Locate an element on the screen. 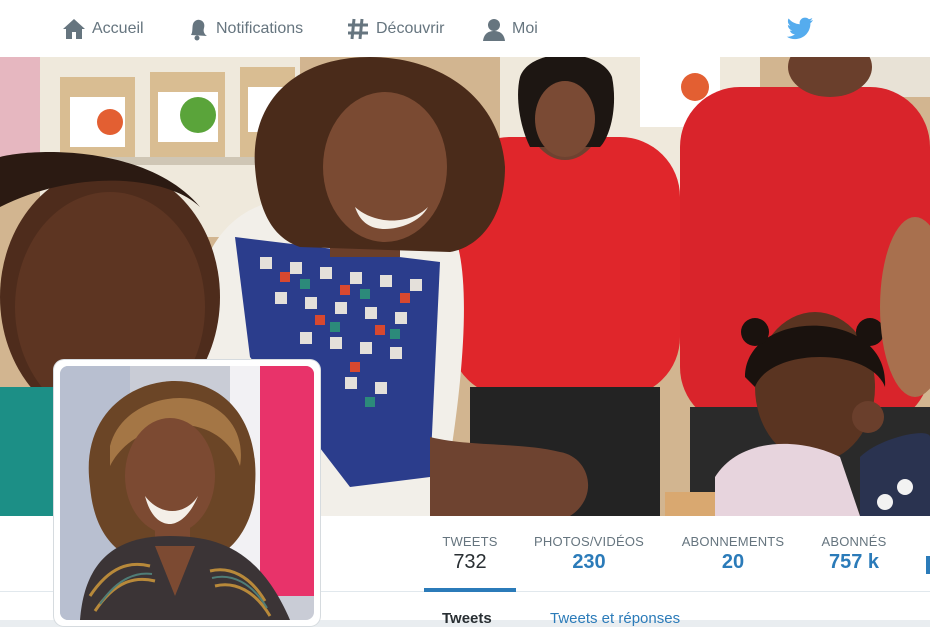 The height and width of the screenshot is (627, 930). stat-abonnes: ABONNÉS 757 k is located at coordinates (854, 554).